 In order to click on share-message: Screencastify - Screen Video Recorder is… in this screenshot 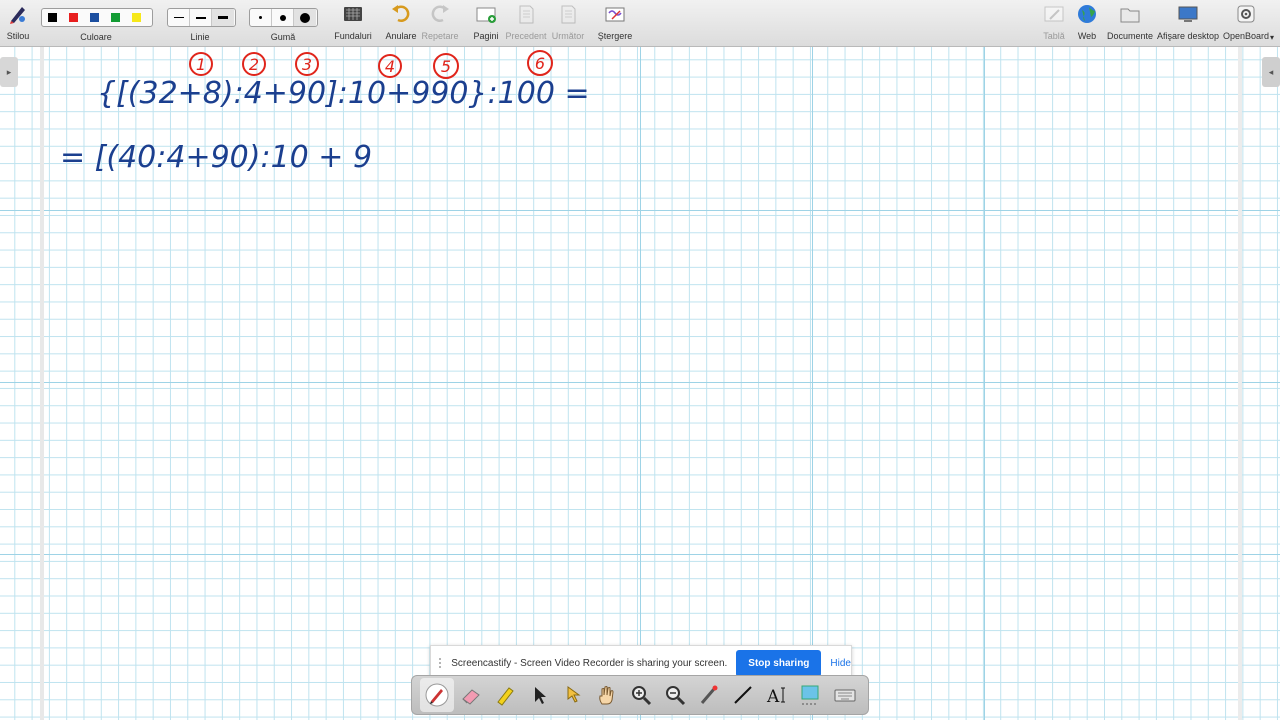, I will do `click(589, 663)`.